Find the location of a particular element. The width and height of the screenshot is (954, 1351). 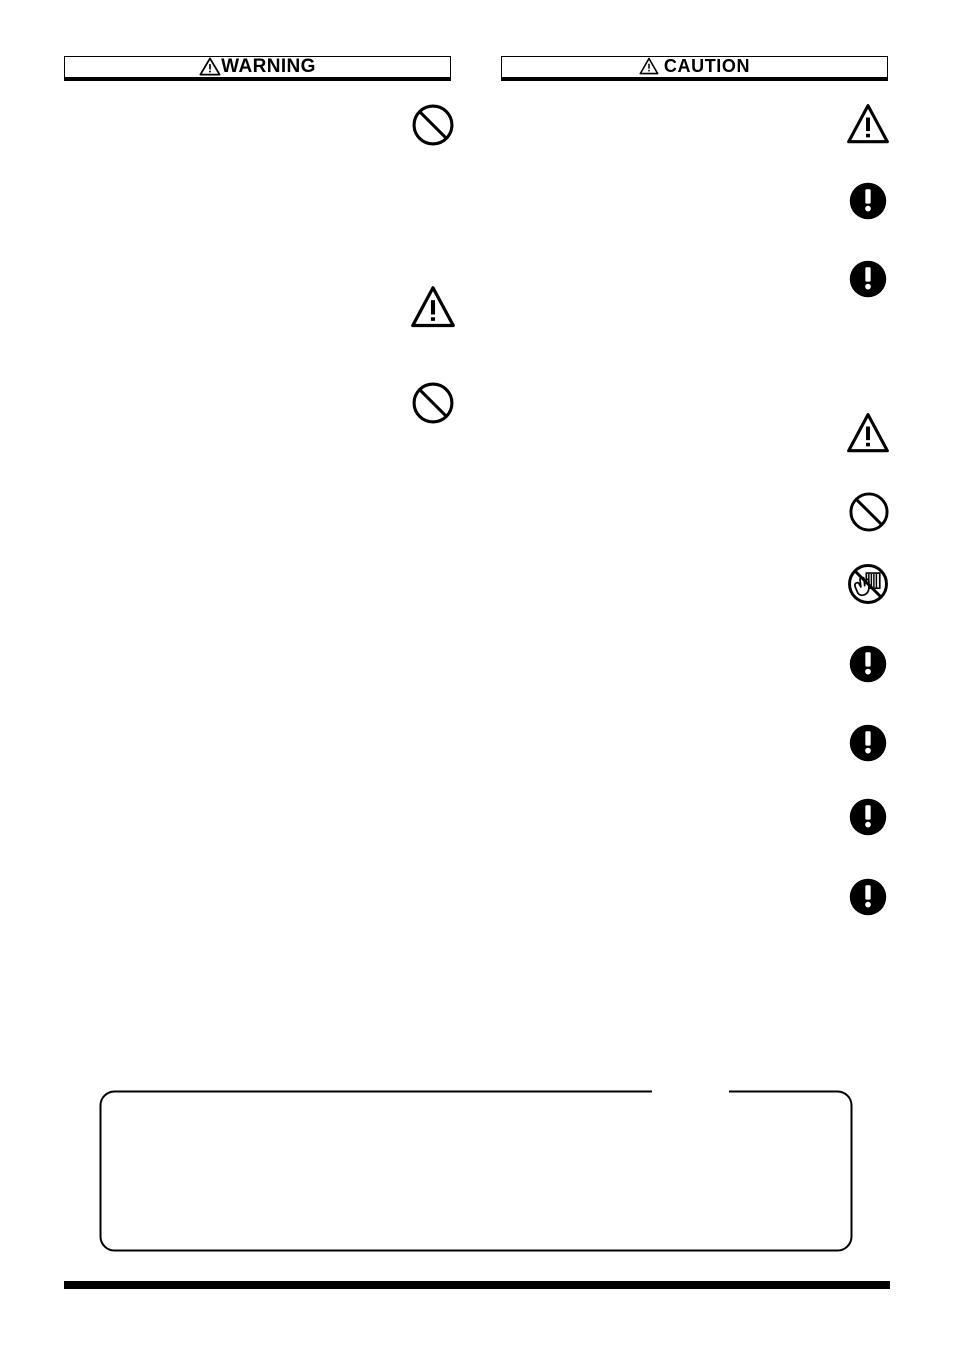

caution-header-box: CAUTION is located at coordinates (694, 68).